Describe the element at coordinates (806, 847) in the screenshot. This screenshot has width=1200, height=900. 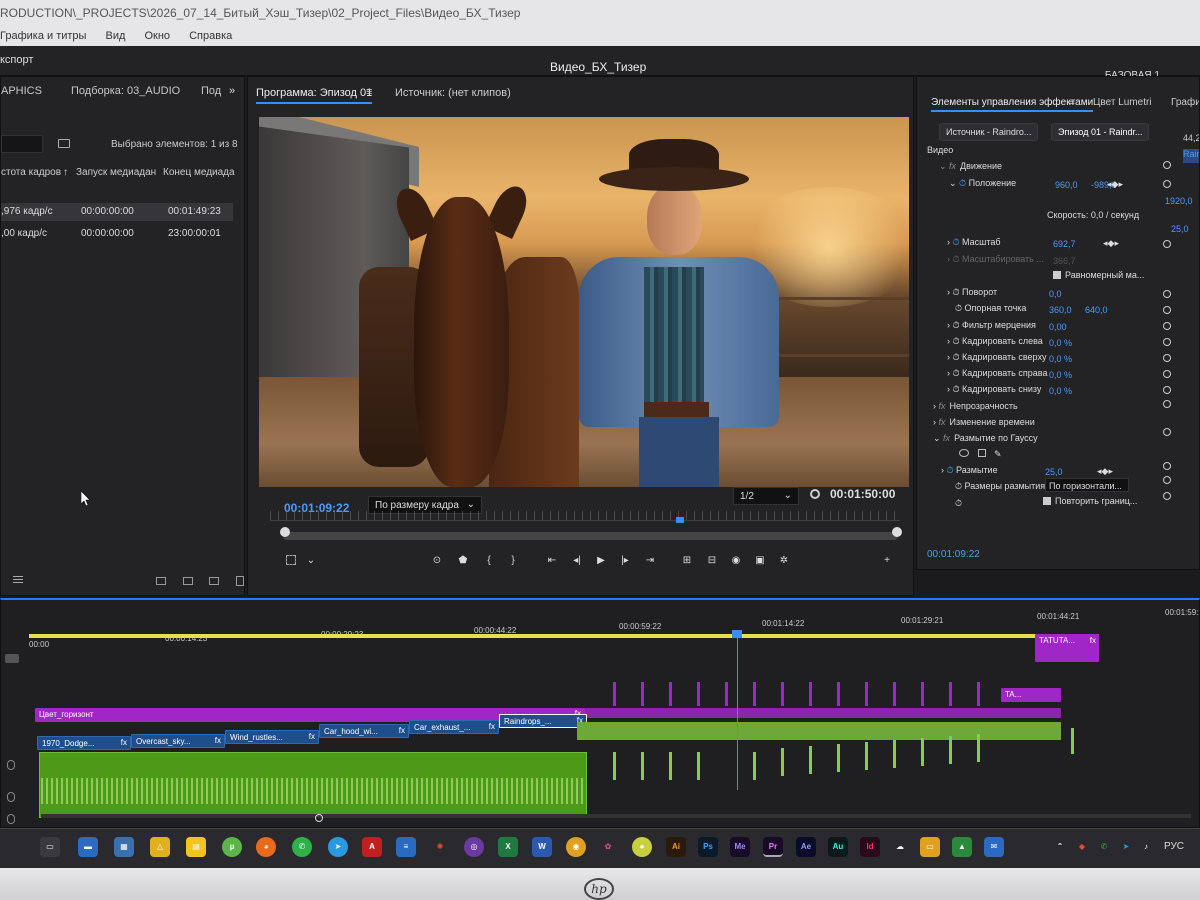
I see `after-effects-icon: Ae` at that location.